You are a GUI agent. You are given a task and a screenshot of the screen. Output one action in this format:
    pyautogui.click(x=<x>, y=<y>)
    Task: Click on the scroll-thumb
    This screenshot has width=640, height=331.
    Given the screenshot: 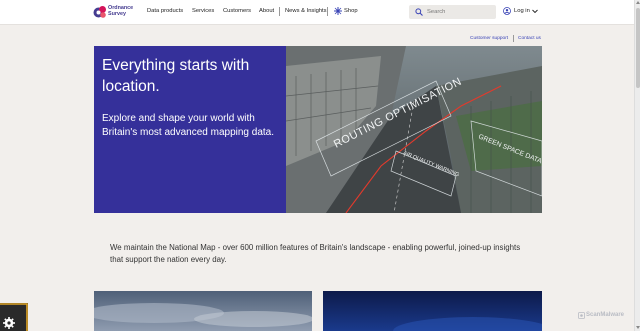 What is the action you would take?
    pyautogui.click(x=638, y=48)
    